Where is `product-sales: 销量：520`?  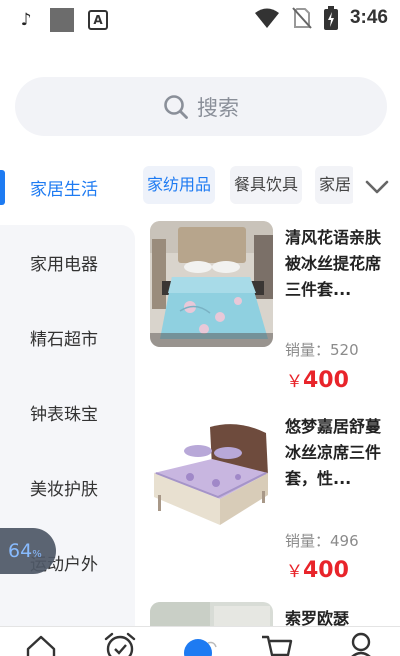
product-sales: 销量：520 is located at coordinates (322, 349).